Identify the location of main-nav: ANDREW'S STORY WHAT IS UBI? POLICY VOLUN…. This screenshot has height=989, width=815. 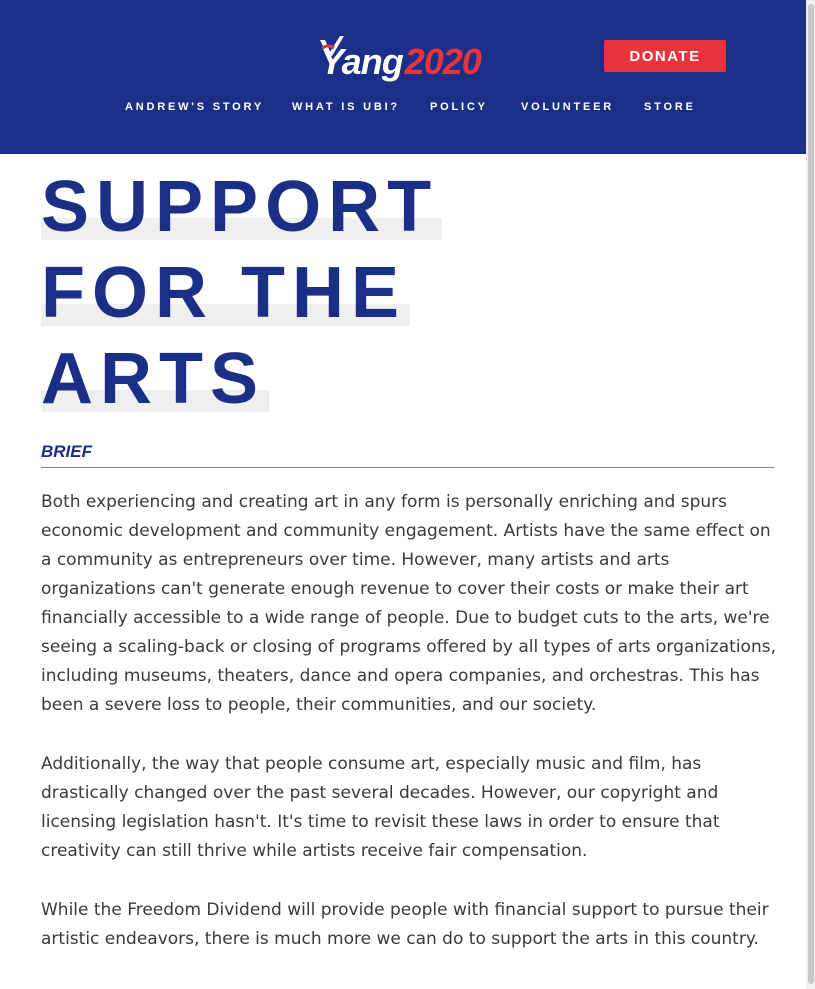
(414, 107).